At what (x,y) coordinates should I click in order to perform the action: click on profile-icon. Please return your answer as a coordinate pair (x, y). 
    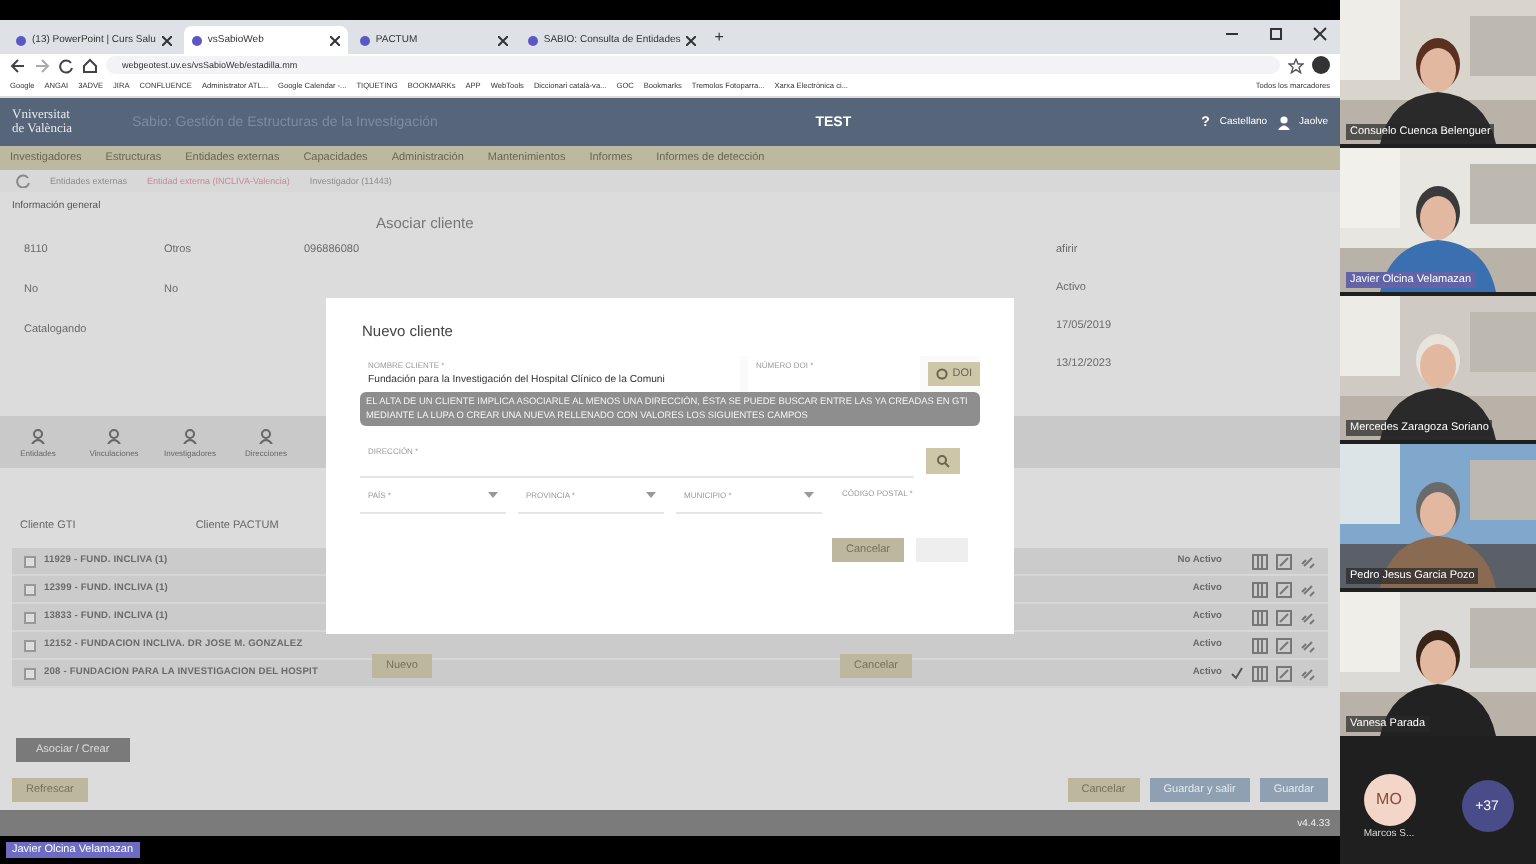
    Looking at the image, I should click on (1321, 65).